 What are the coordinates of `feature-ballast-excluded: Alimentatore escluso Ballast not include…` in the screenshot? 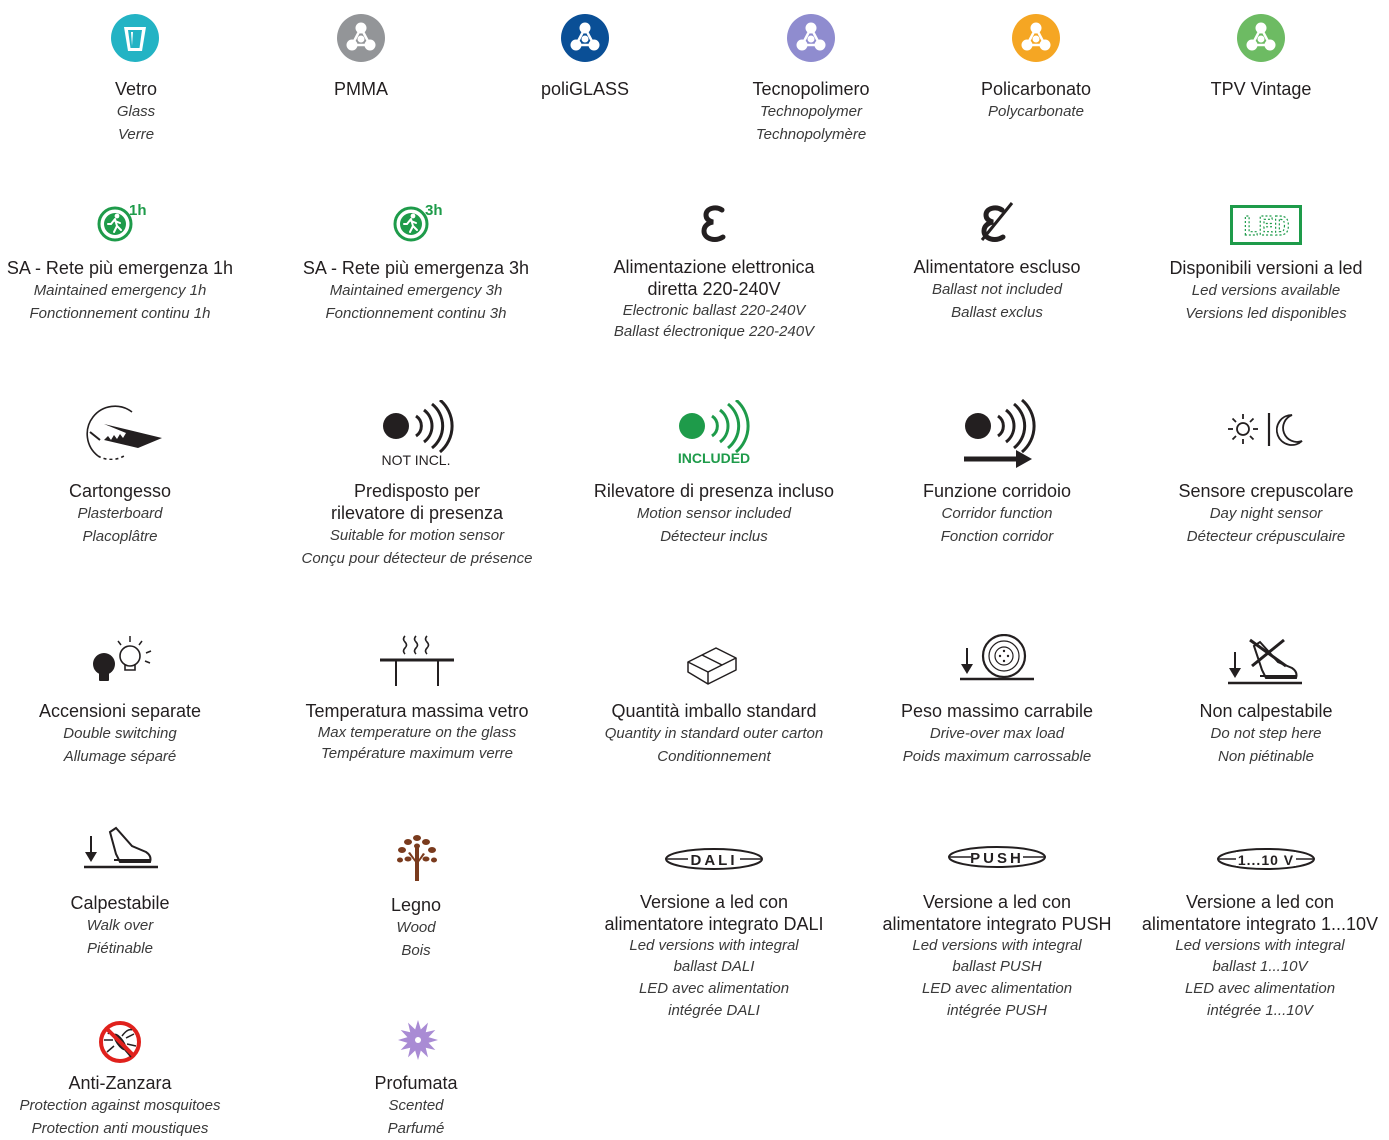 It's located at (997, 290).